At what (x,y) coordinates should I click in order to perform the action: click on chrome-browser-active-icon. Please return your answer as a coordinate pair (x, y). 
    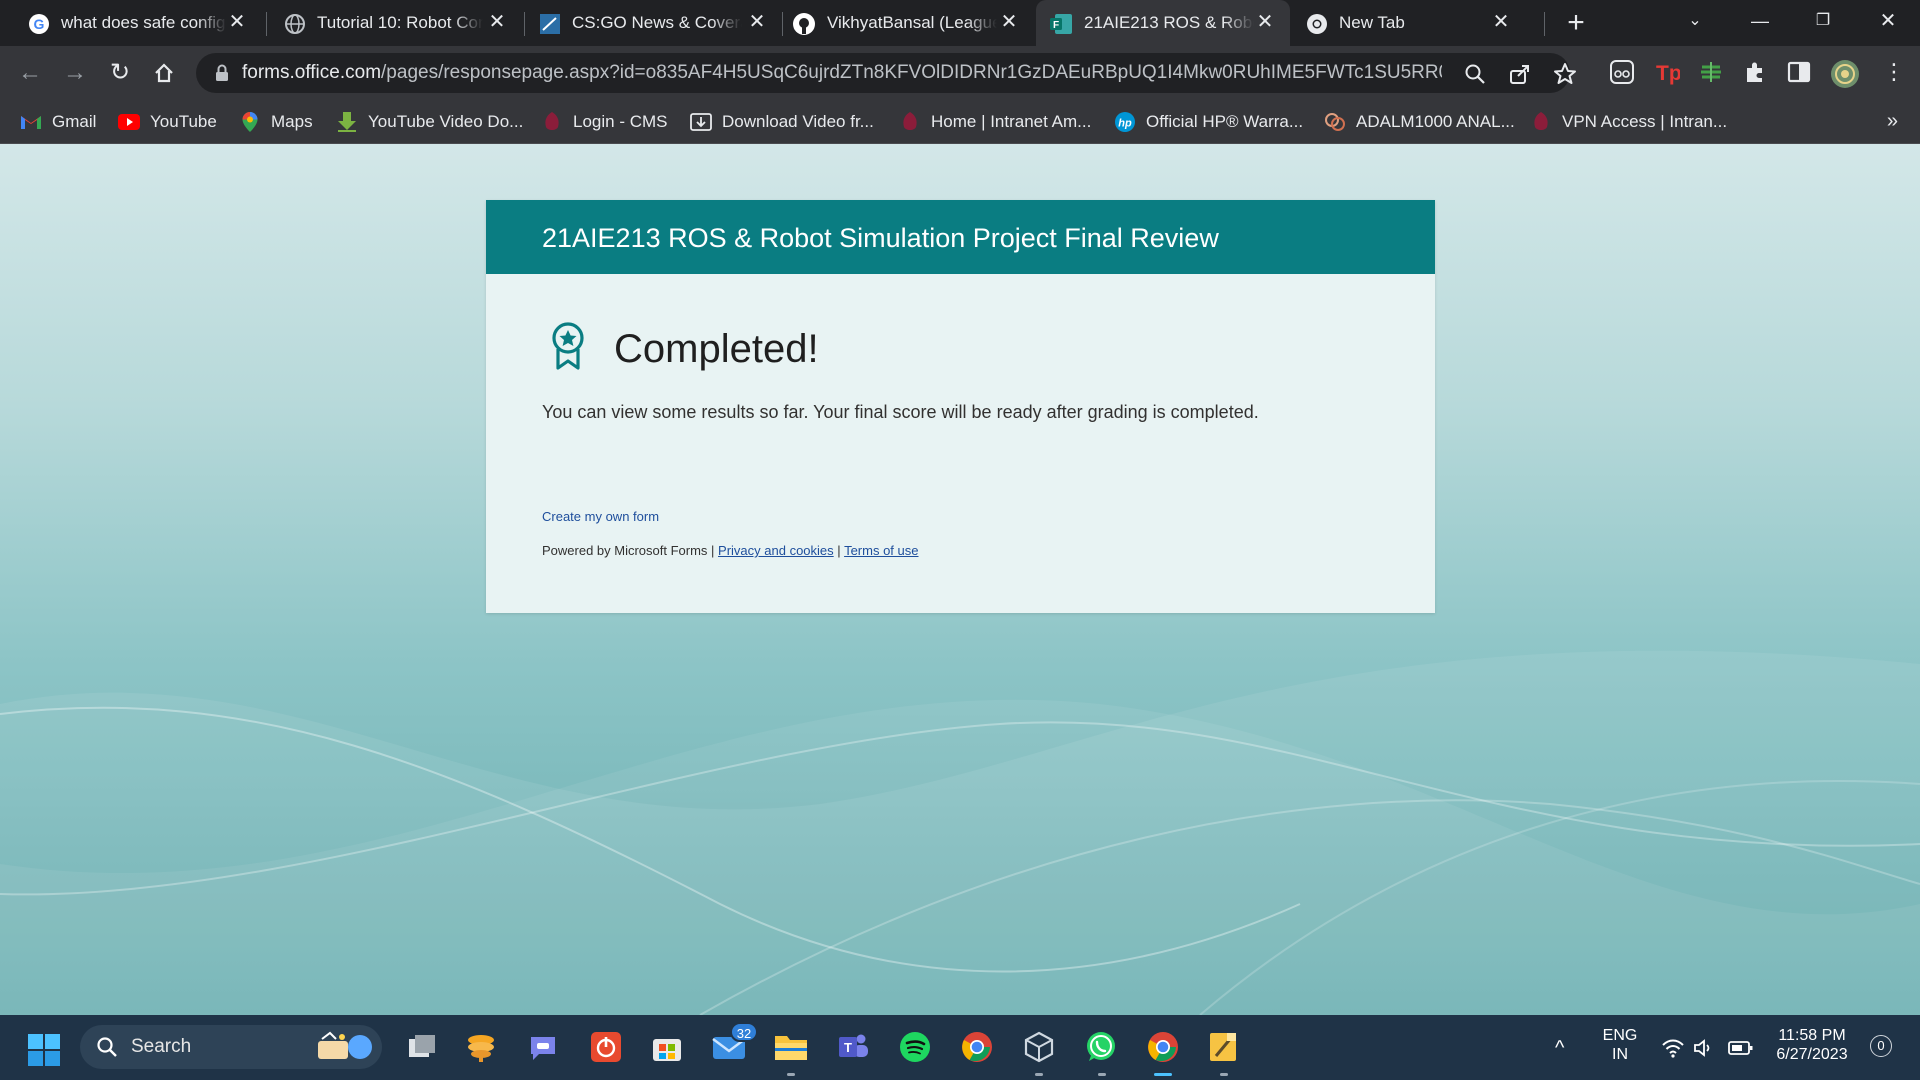
    Looking at the image, I should click on (1163, 1047).